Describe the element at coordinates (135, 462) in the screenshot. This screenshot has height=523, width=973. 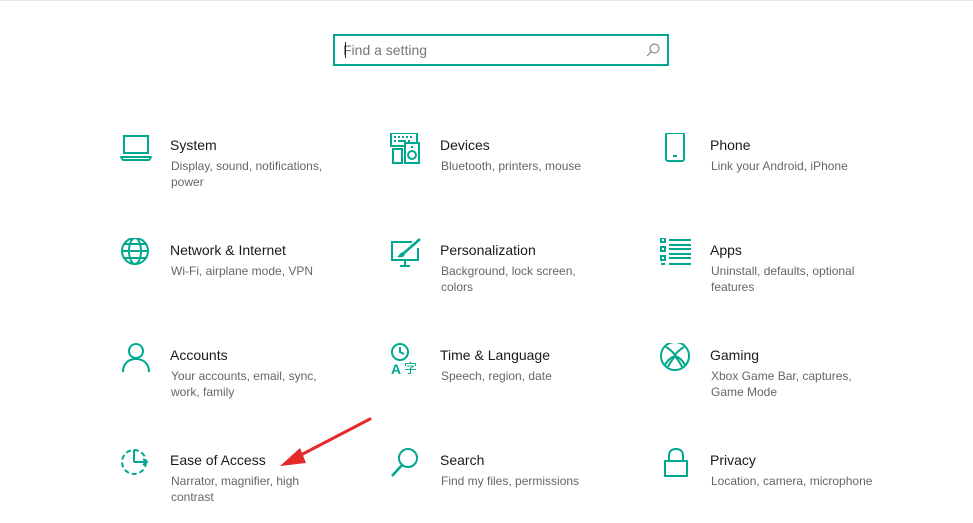
I see `ease-of-access-icon` at that location.